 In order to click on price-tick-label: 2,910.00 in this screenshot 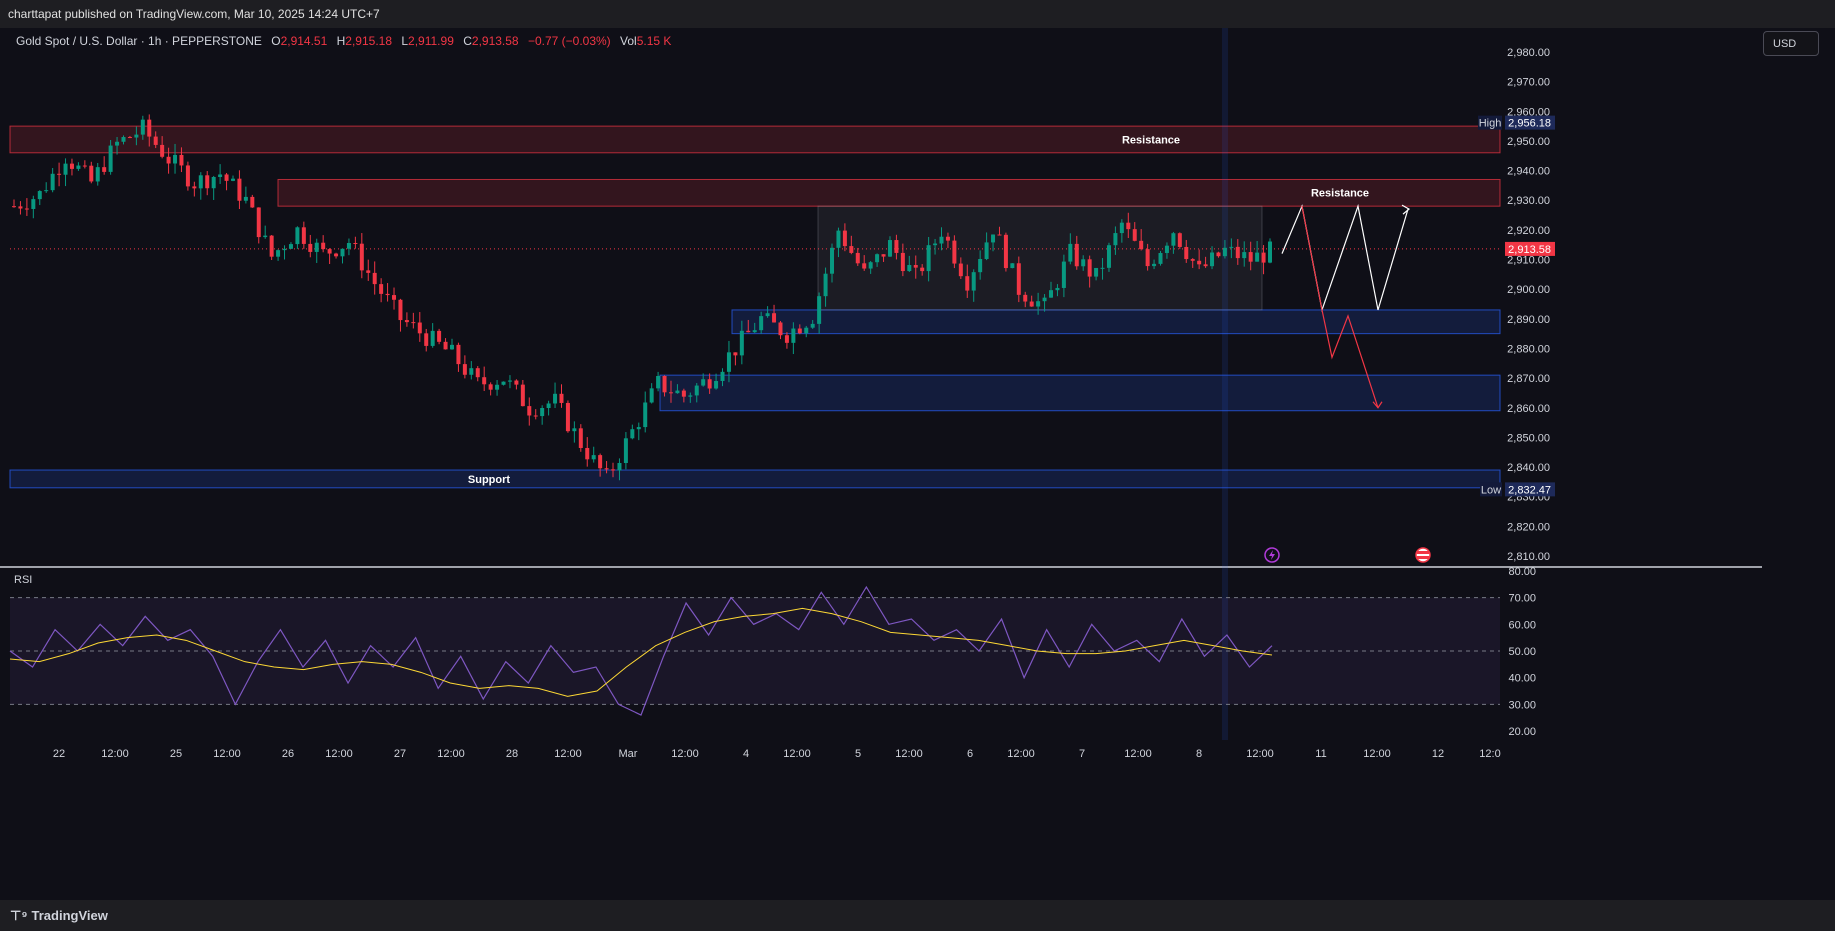, I will do `click(1528, 261)`.